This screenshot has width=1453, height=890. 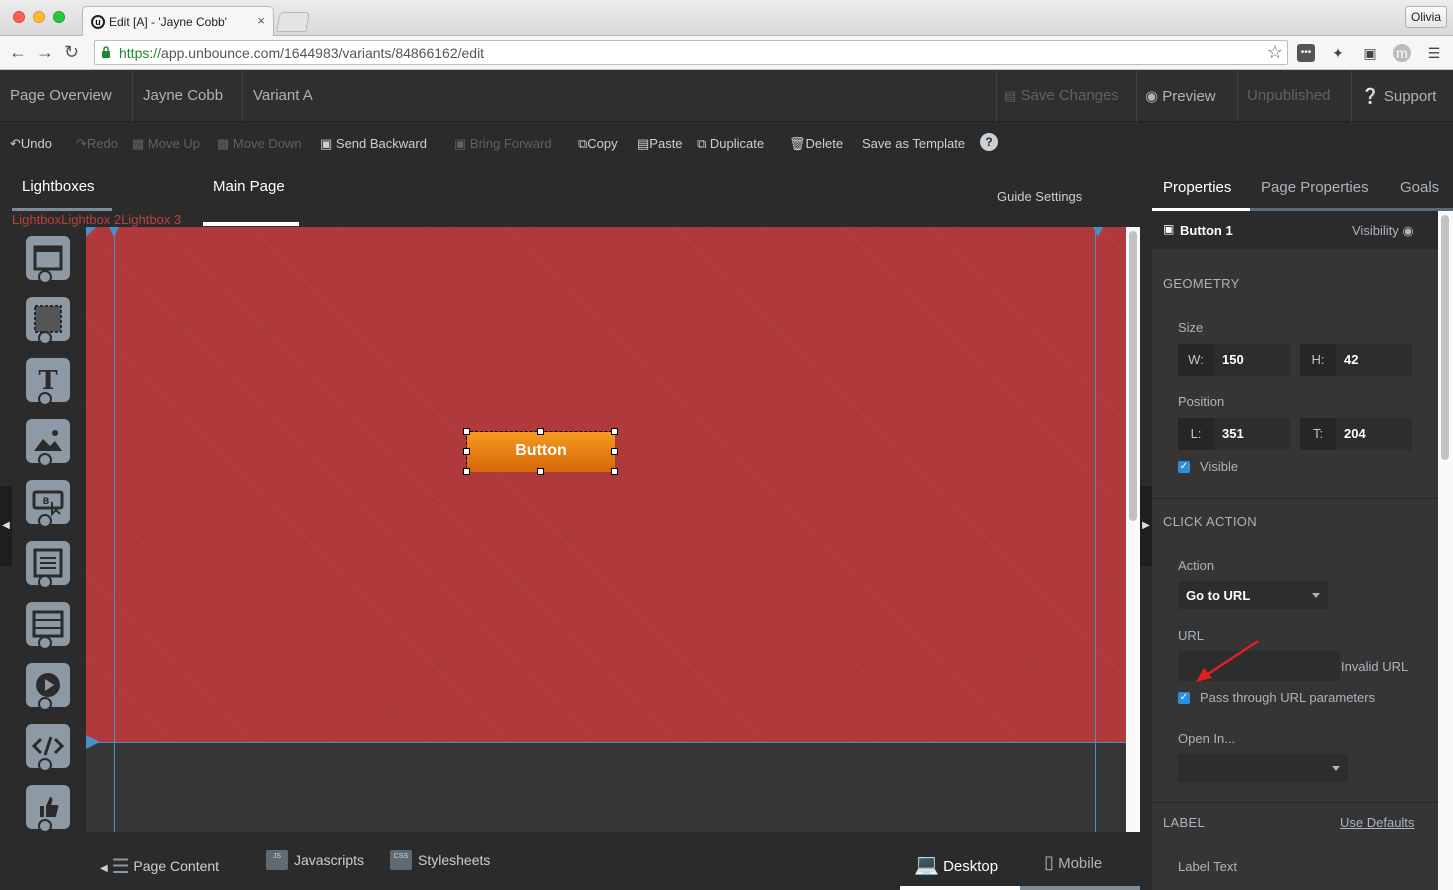 I want to click on height-prefix: H:, so click(x=1318, y=360).